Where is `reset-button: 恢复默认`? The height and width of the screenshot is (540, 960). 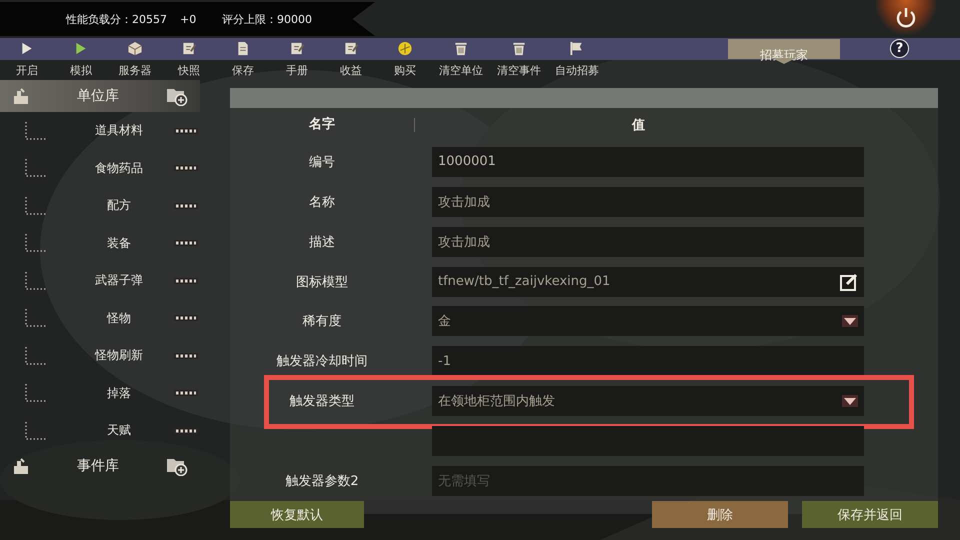 reset-button: 恢复默认 is located at coordinates (297, 514).